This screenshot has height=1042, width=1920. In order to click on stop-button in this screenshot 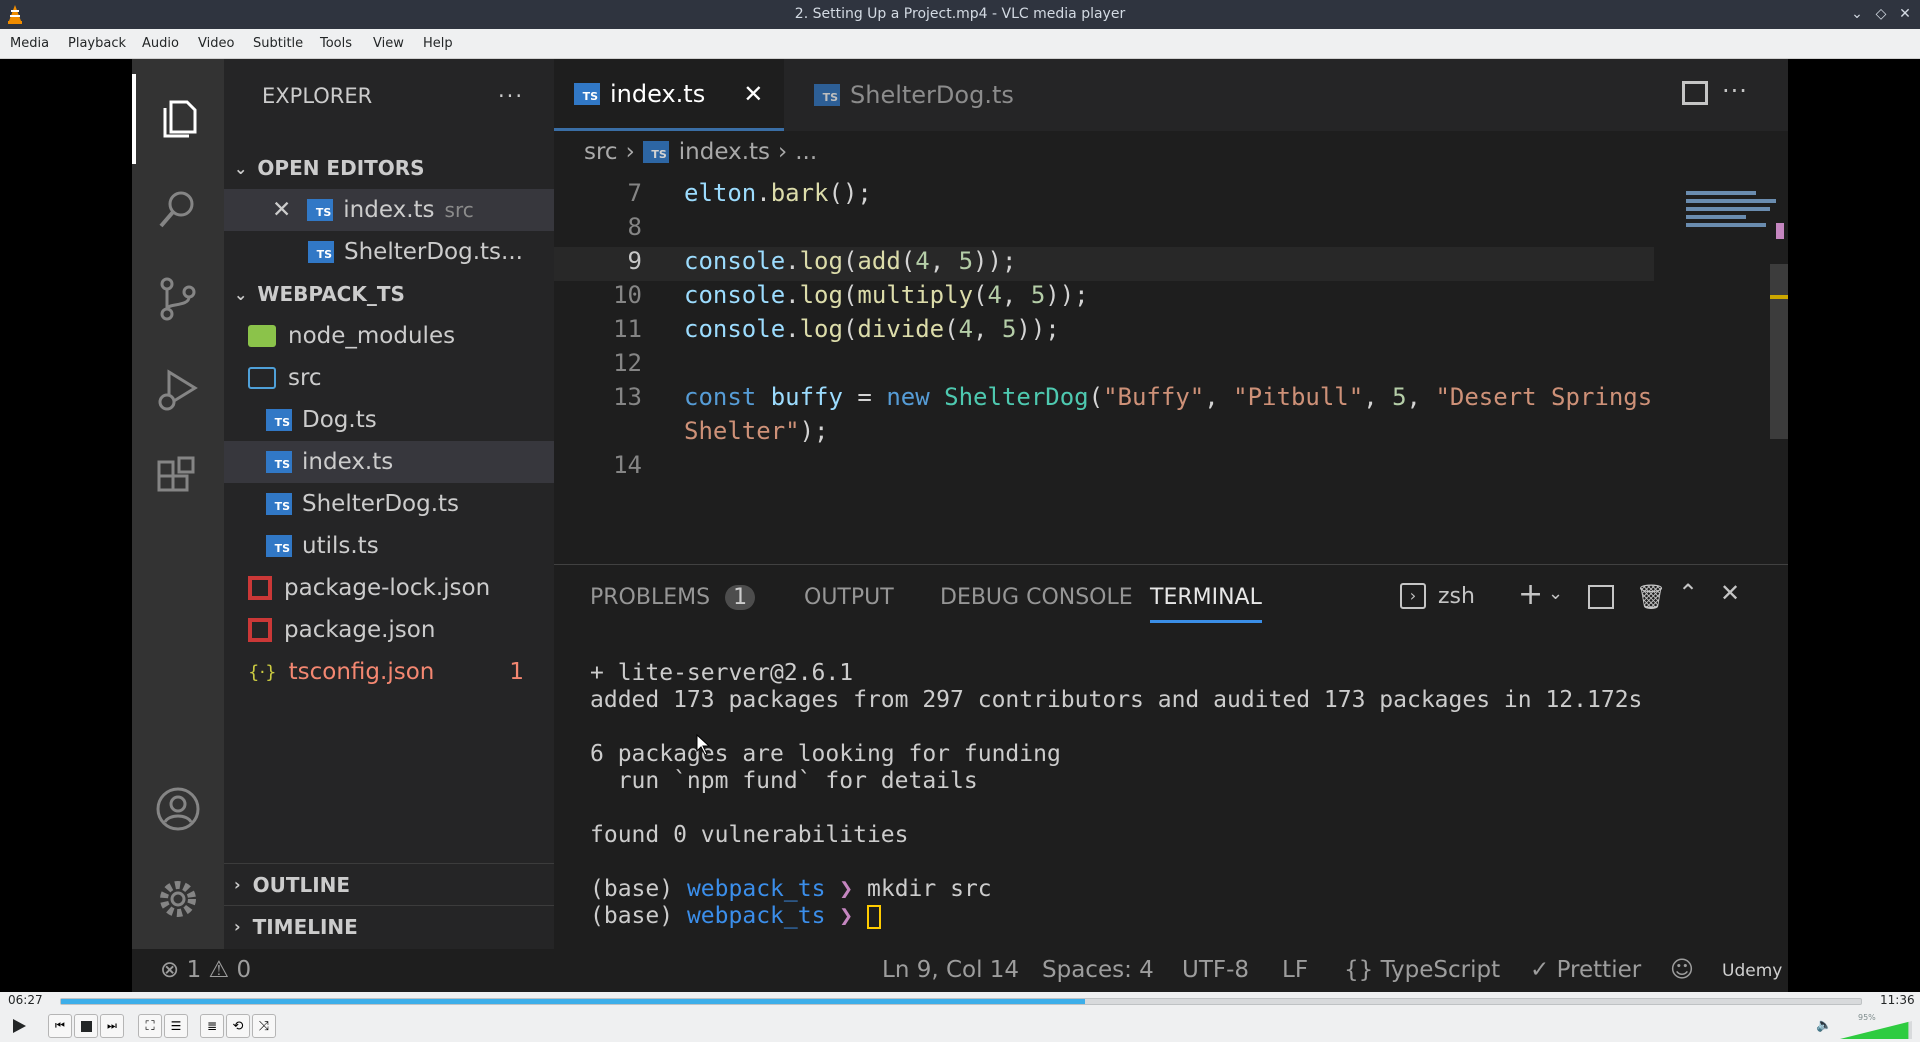, I will do `click(86, 1026)`.